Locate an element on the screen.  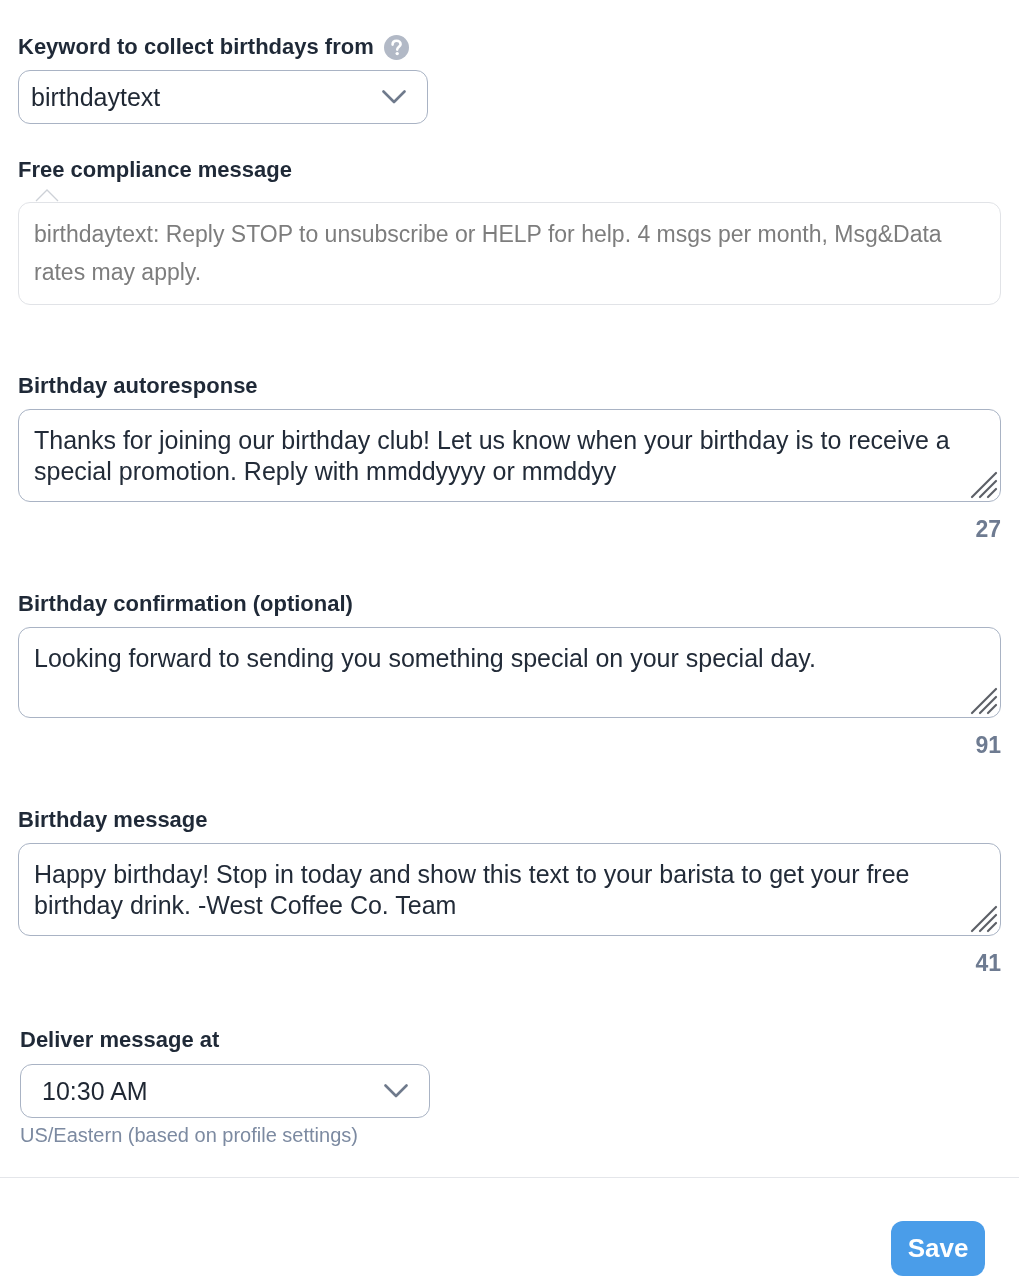
character-count: 91 is located at coordinates (987, 745).